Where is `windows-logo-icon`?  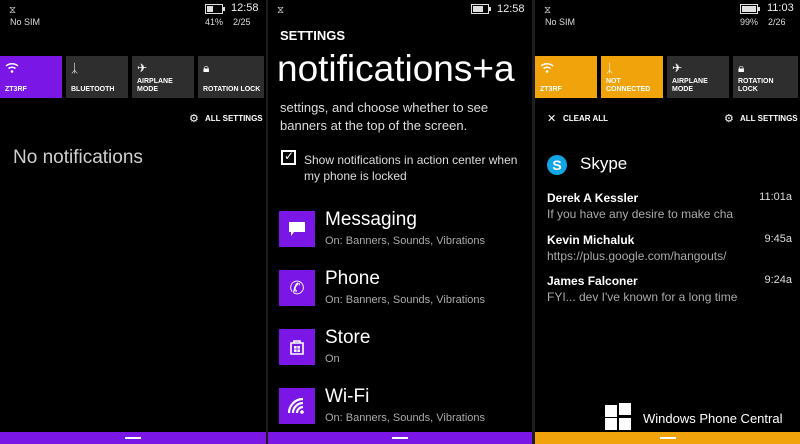
windows-logo-icon is located at coordinates (619, 417).